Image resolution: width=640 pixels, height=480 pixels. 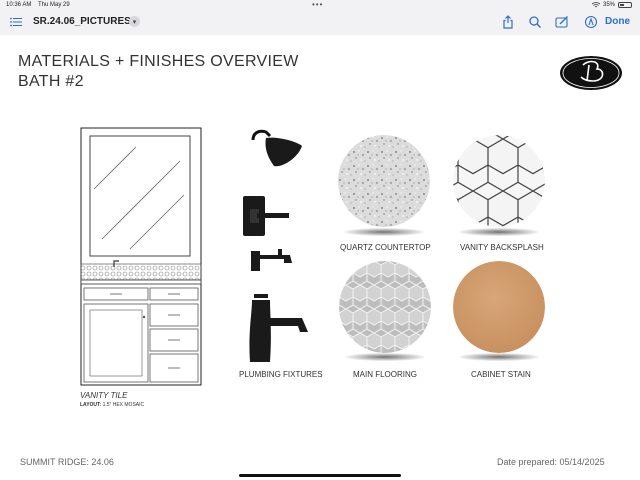 What do you see at coordinates (591, 73) in the screenshot?
I see `brand-logo` at bounding box center [591, 73].